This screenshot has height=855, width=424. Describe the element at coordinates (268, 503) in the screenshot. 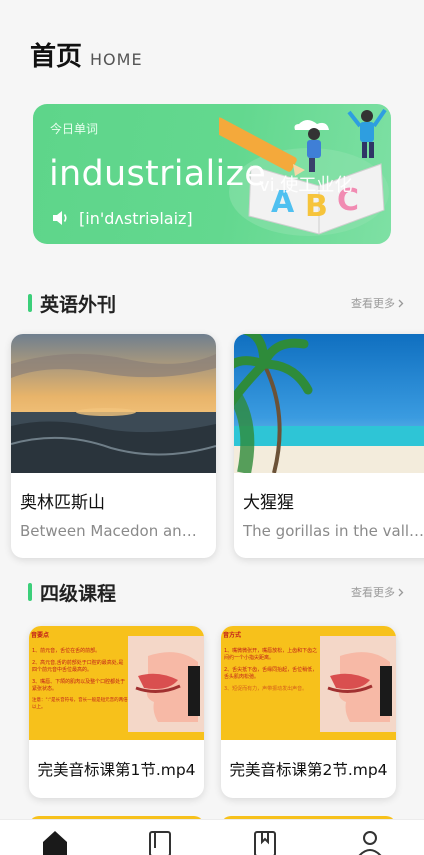

I see `magazine-title: 大猩猩` at that location.